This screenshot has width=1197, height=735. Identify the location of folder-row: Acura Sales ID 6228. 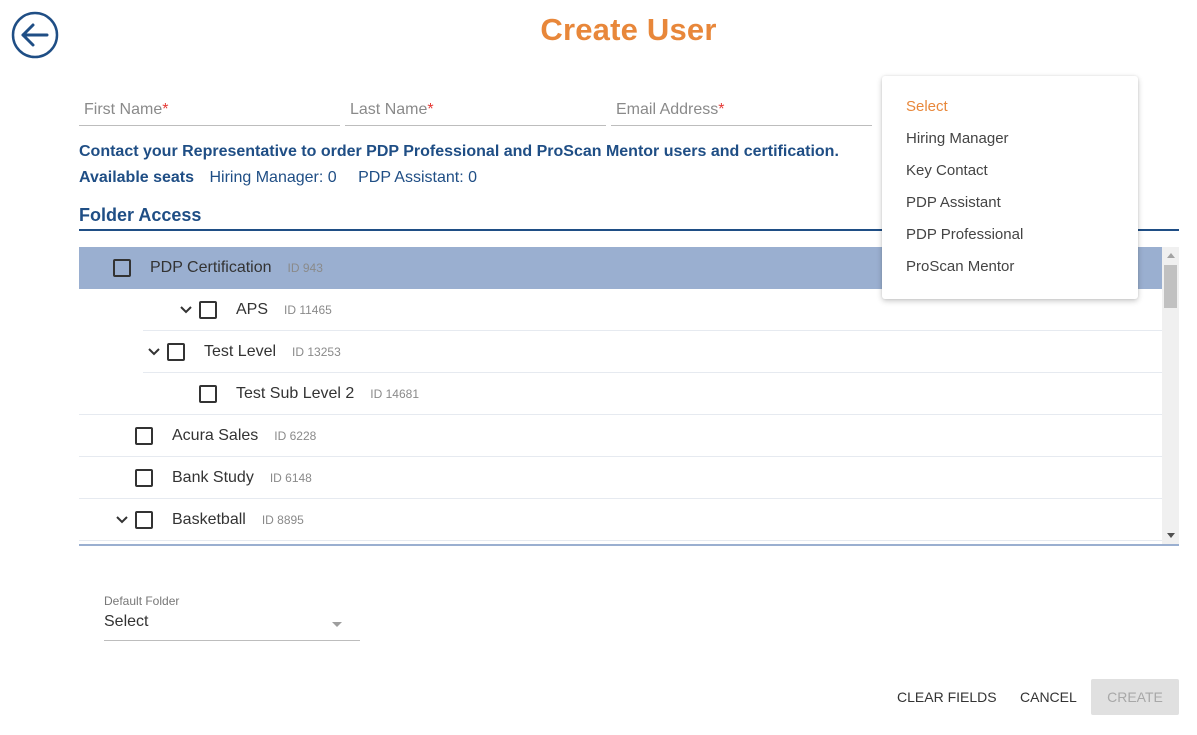
(620, 436).